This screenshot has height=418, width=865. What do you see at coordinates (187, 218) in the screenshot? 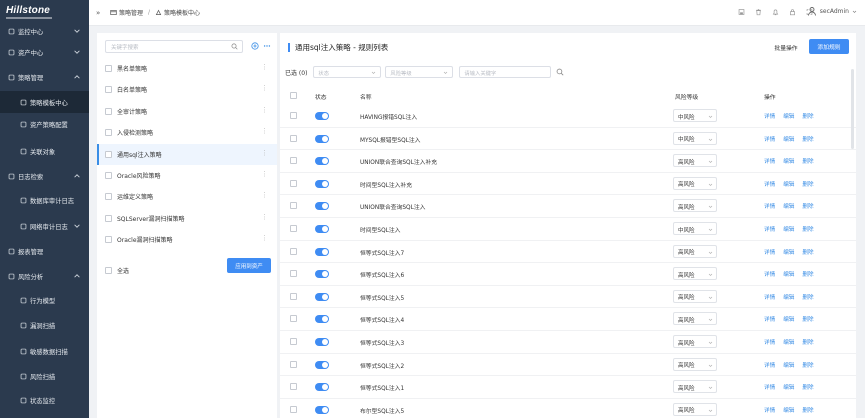
I see `policy-list-item: SQLServer漏洞扫描策略 ⋮` at bounding box center [187, 218].